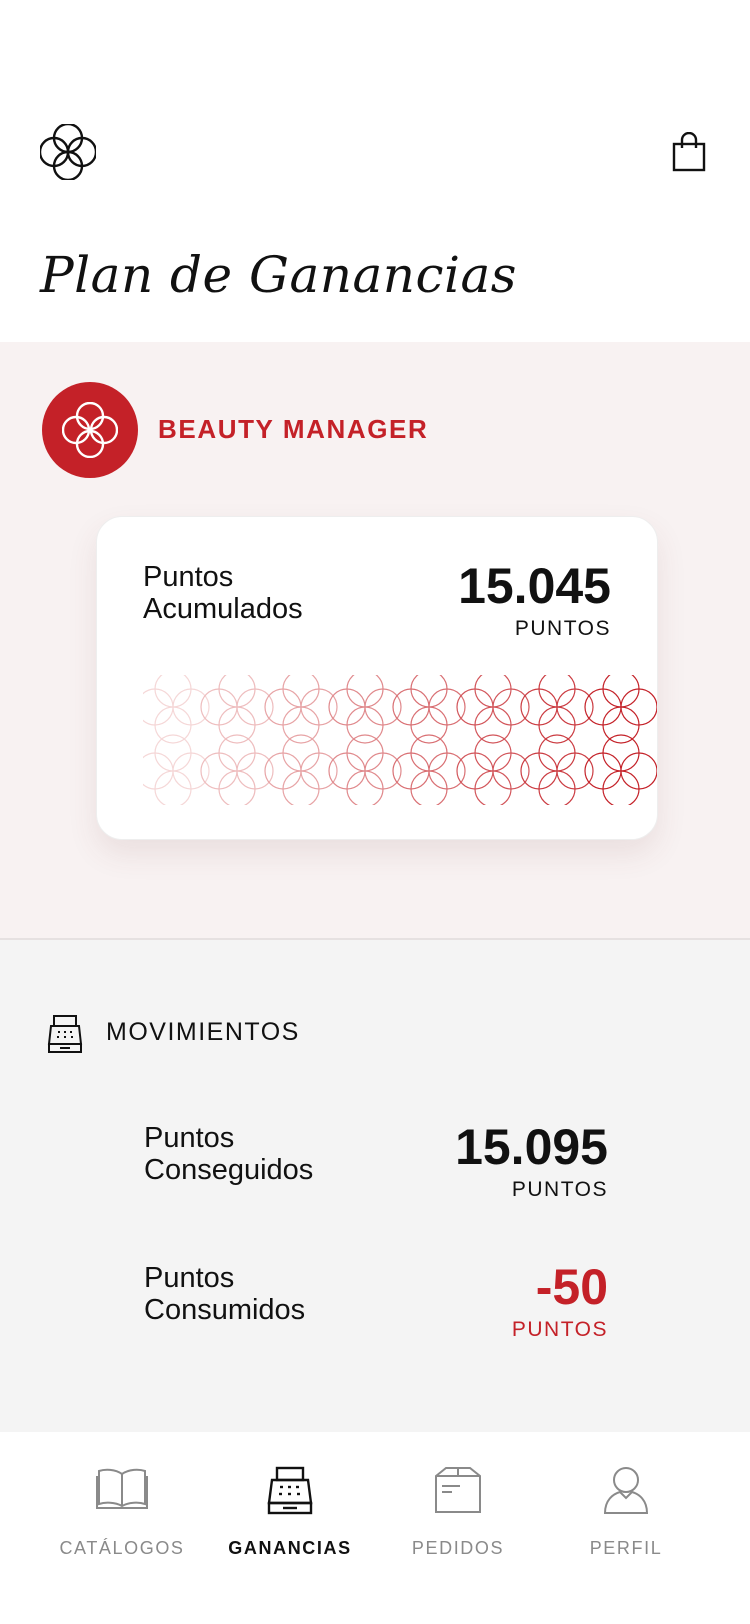 The height and width of the screenshot is (1624, 750). Describe the element at coordinates (278, 275) in the screenshot. I see `page-title: Plan de Ganancias` at that location.